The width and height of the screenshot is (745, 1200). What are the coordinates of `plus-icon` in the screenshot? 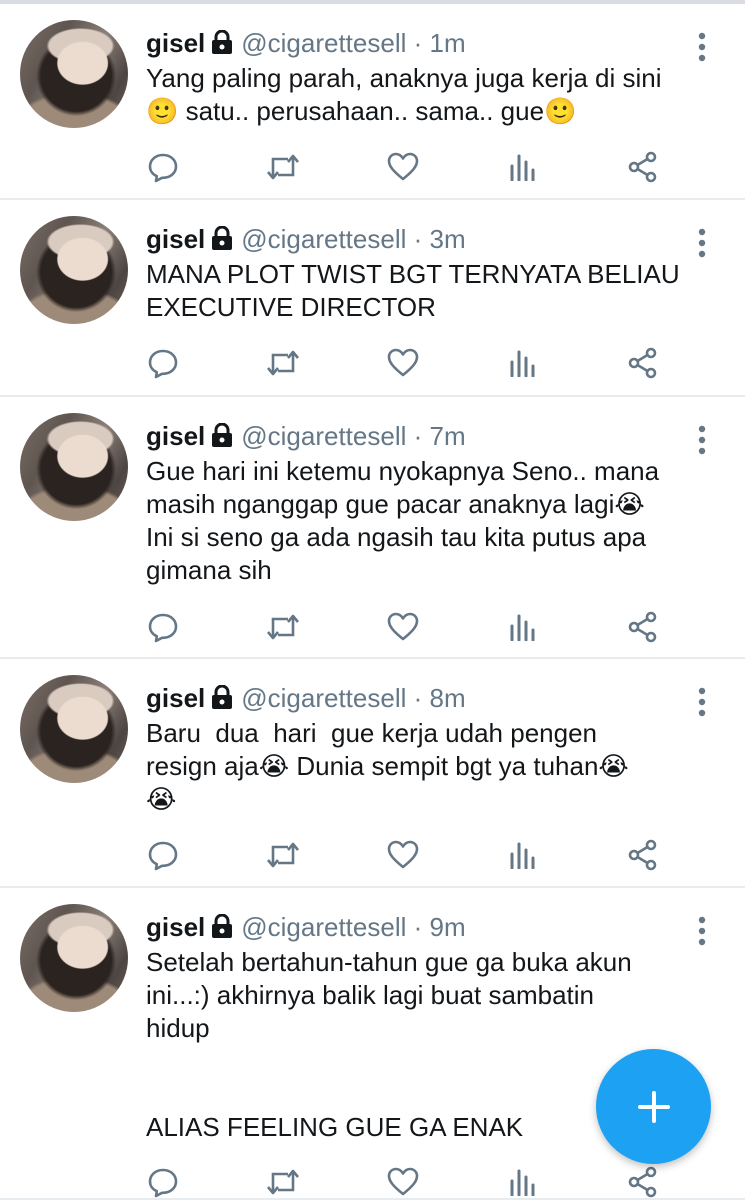 It's located at (653, 1106).